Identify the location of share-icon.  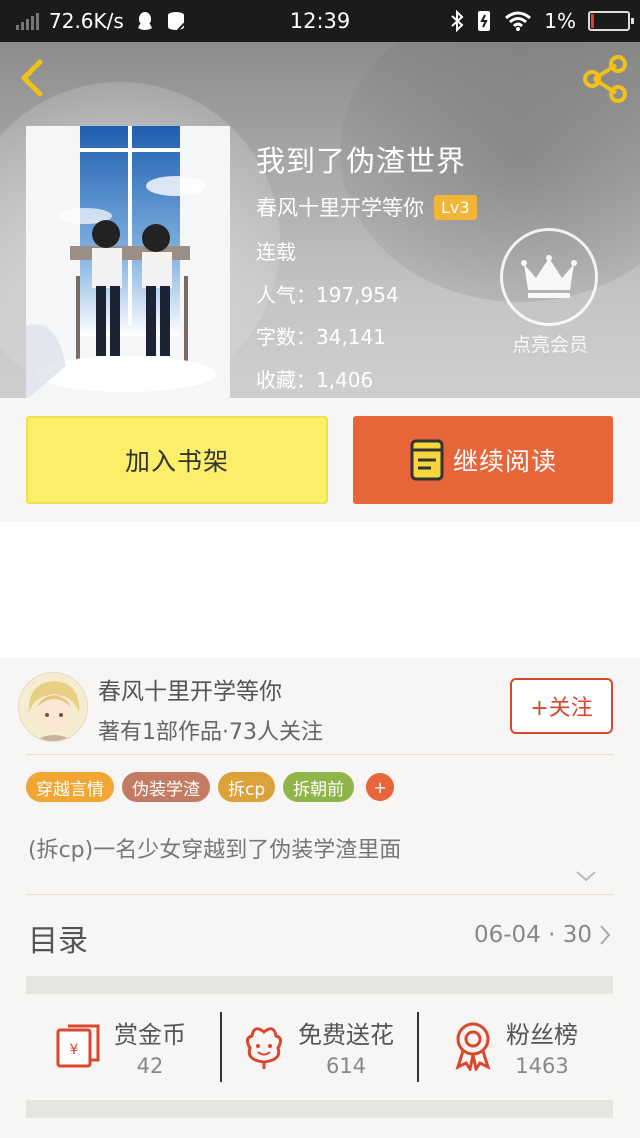
(605, 79).